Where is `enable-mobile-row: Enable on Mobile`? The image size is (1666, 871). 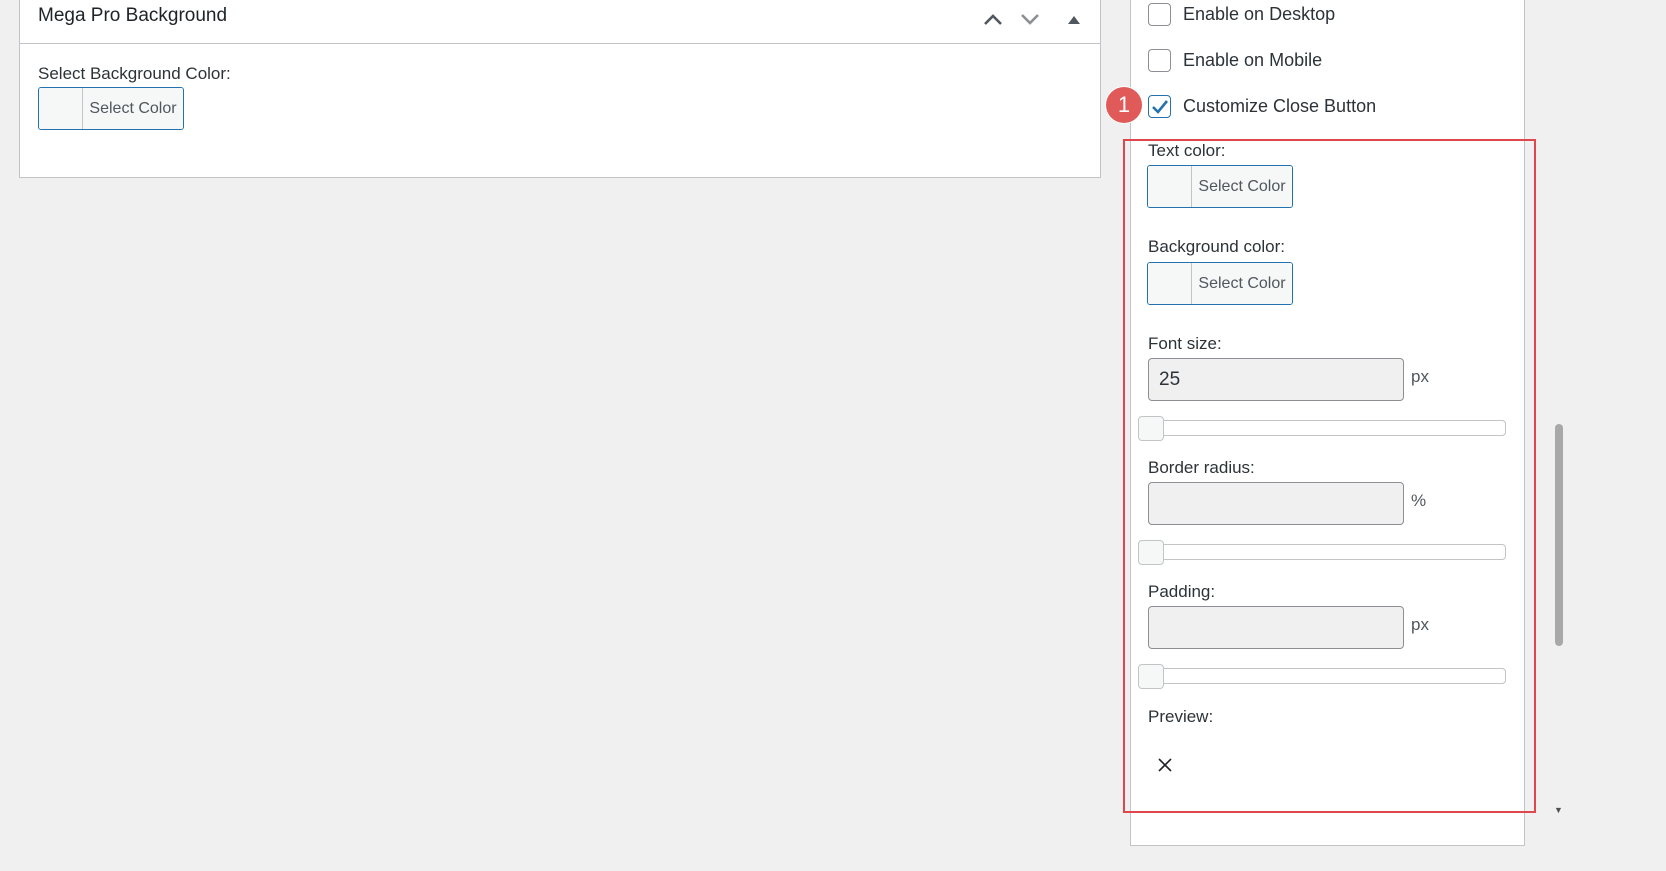
enable-mobile-row: Enable on Mobile is located at coordinates (1235, 60).